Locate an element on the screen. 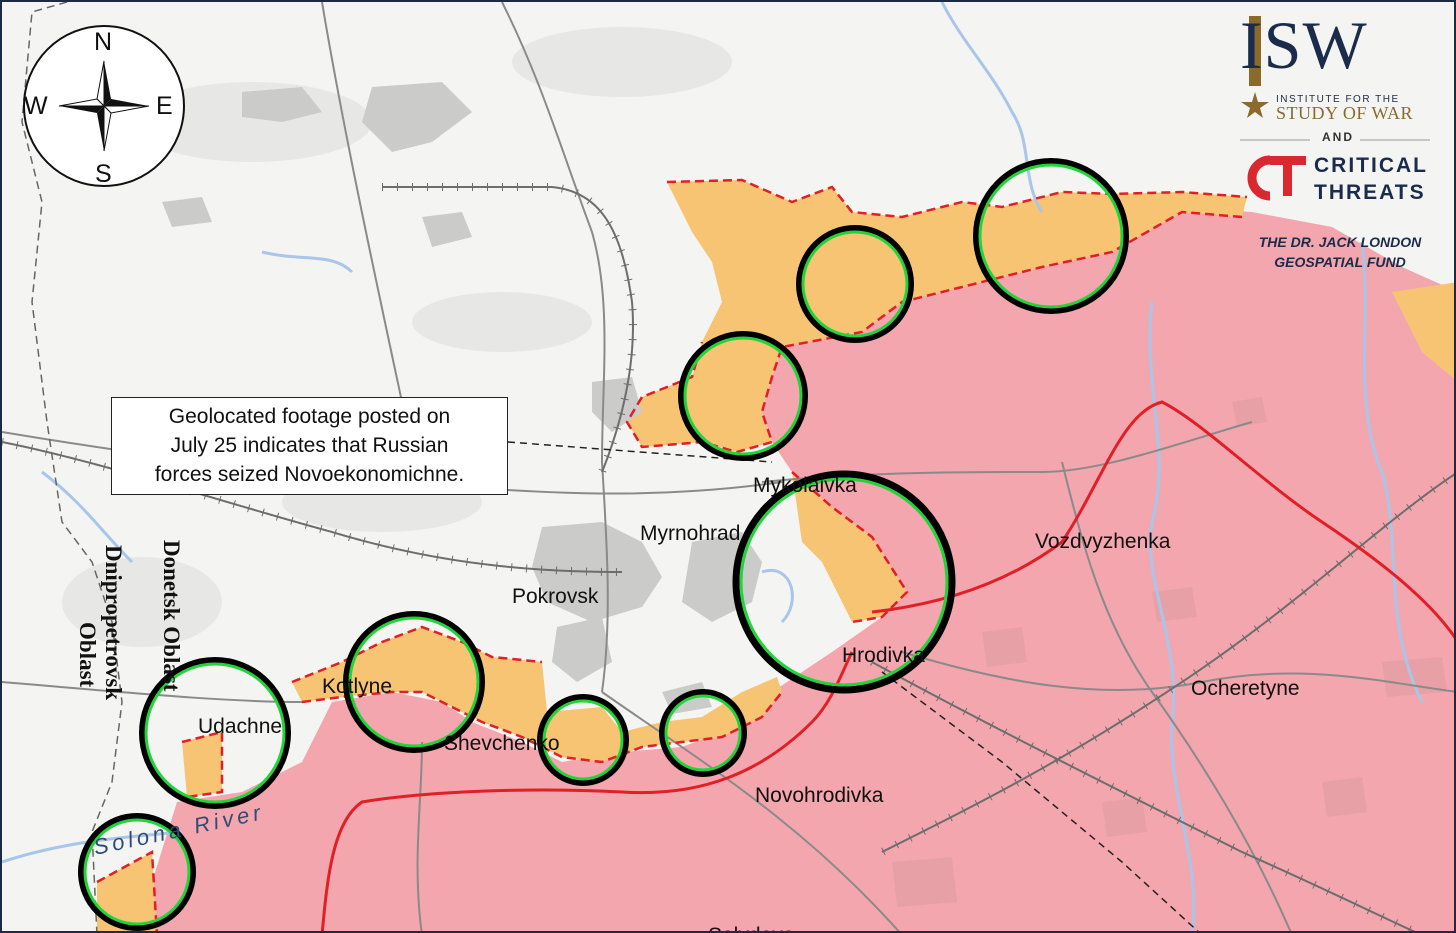 The image size is (1456, 933). place-label-udachne: Udachne is located at coordinates (240, 726).